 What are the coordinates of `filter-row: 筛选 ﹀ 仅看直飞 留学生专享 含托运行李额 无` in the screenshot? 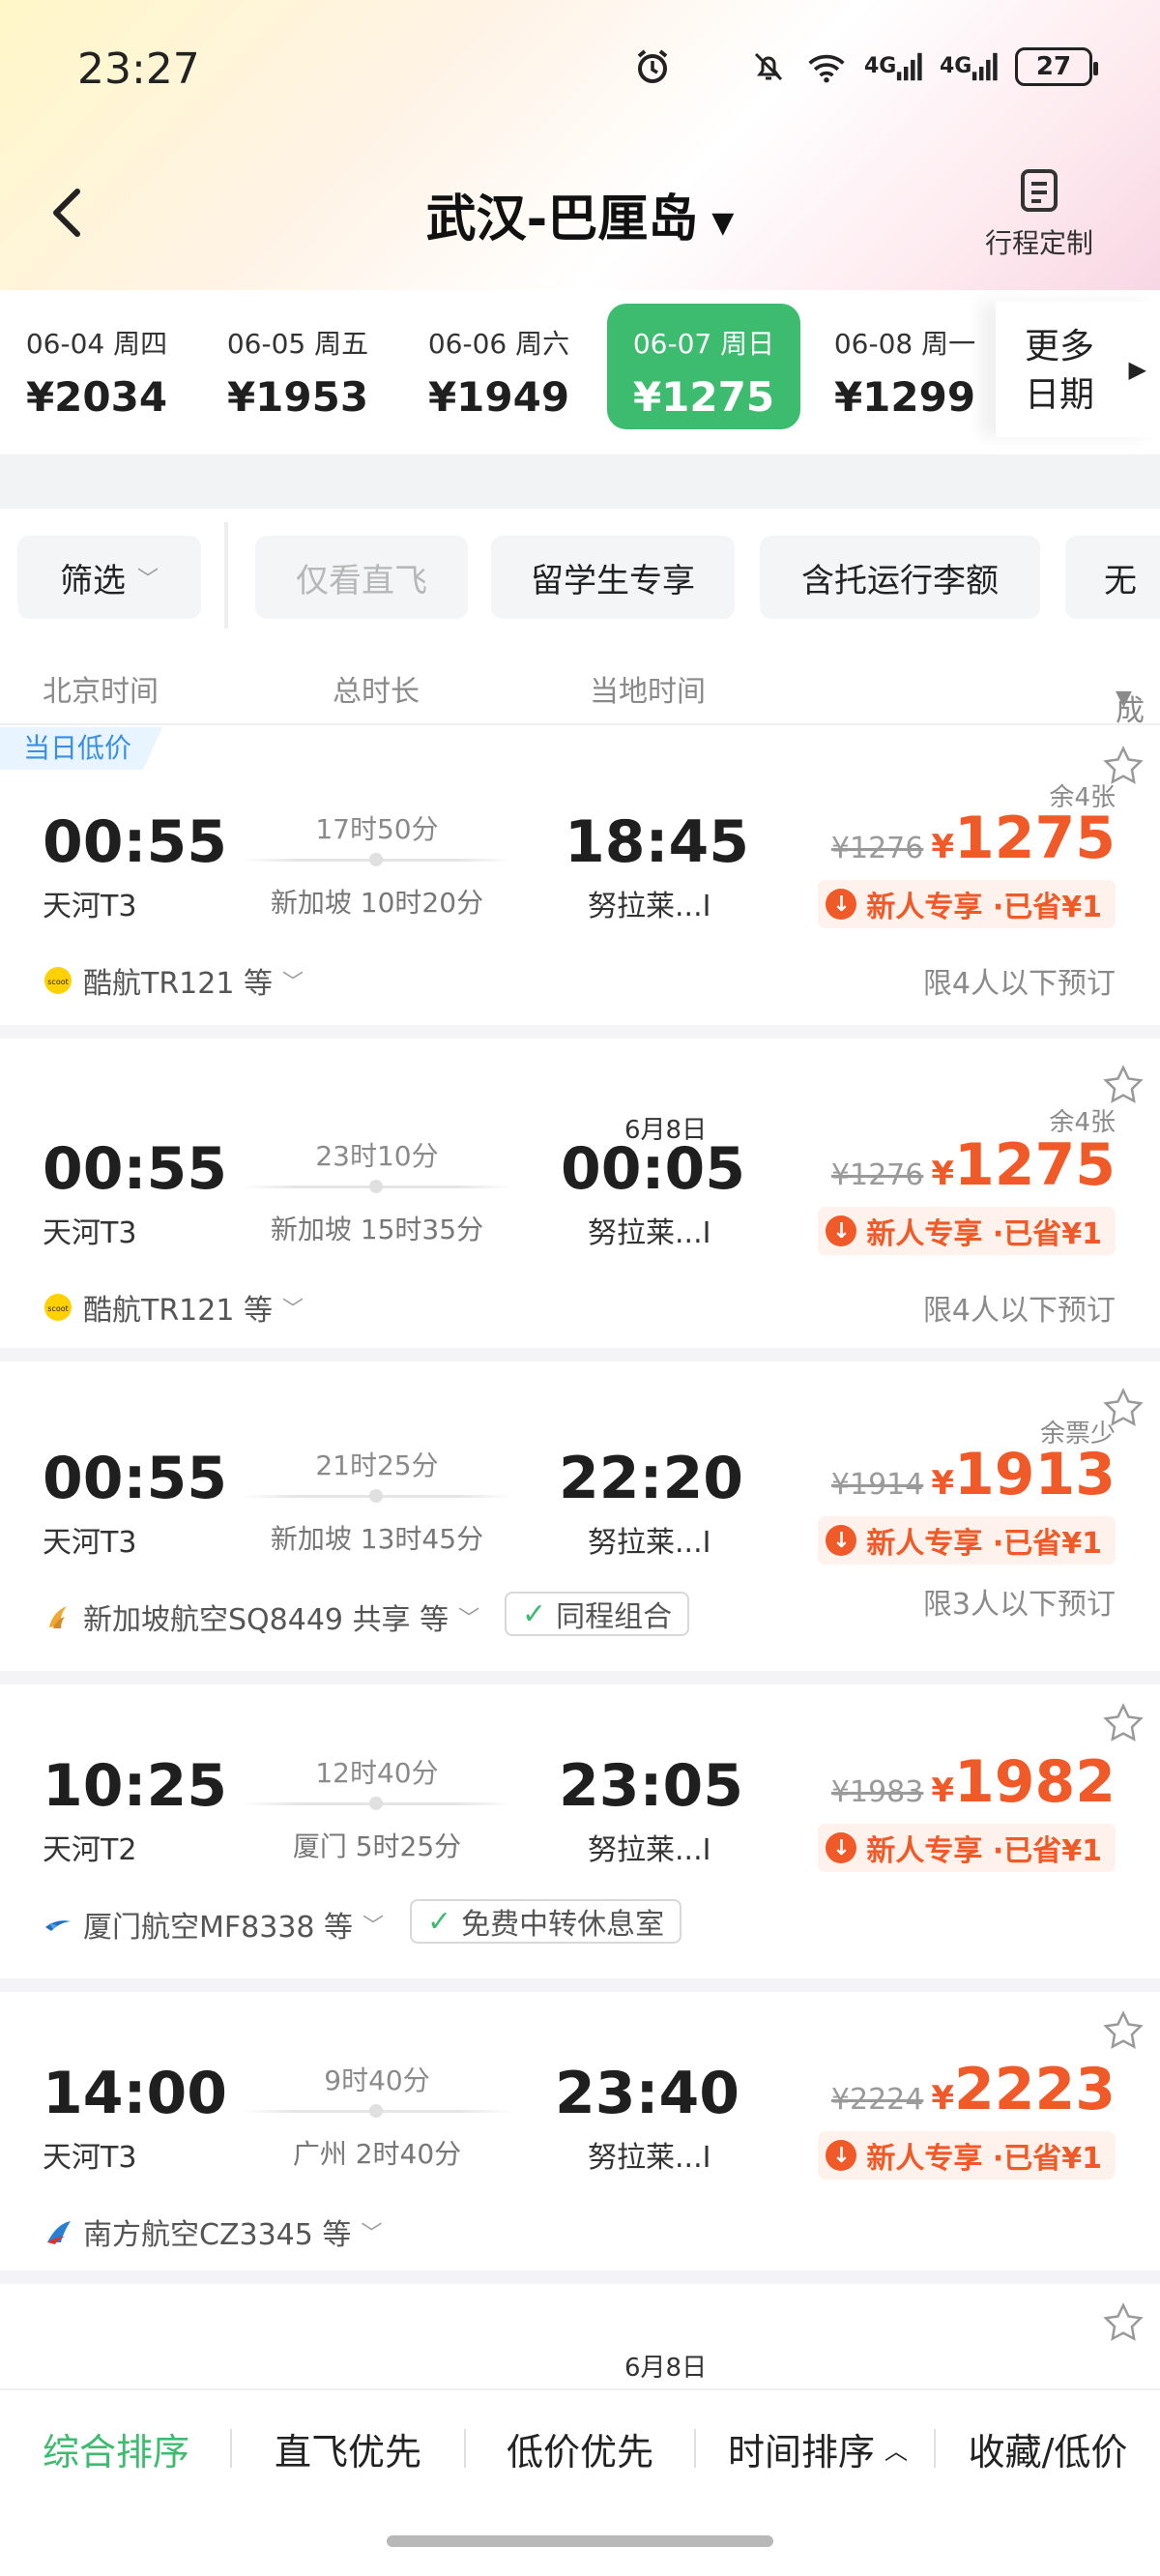 It's located at (580, 575).